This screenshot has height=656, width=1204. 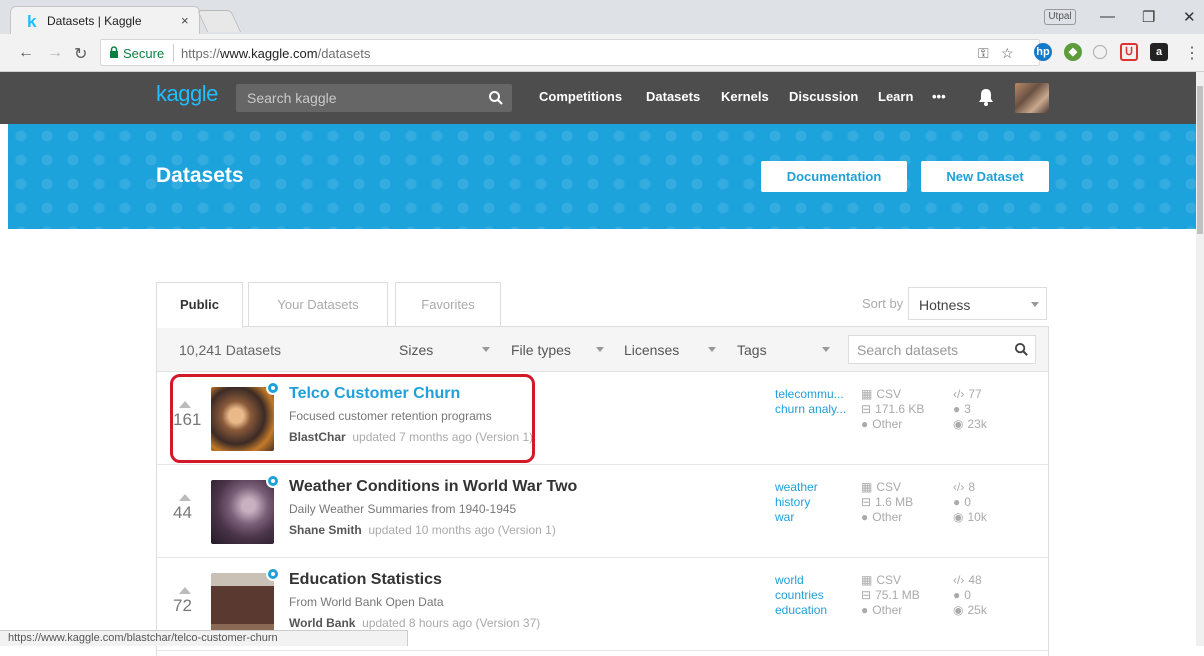 What do you see at coordinates (1192, 53) in the screenshot?
I see `menu-icon: ⋮` at bounding box center [1192, 53].